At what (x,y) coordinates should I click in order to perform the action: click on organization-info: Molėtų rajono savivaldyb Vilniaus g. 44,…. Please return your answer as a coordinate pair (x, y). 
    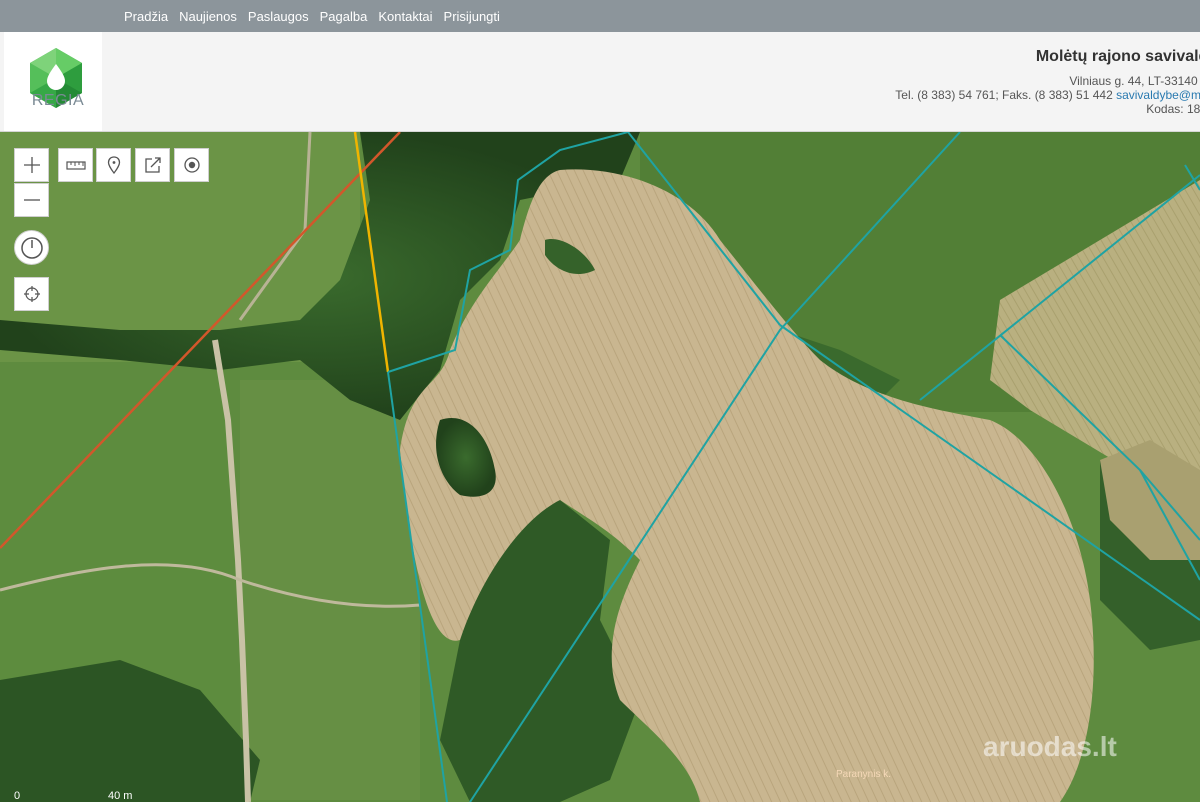
    Looking at the image, I should click on (980, 82).